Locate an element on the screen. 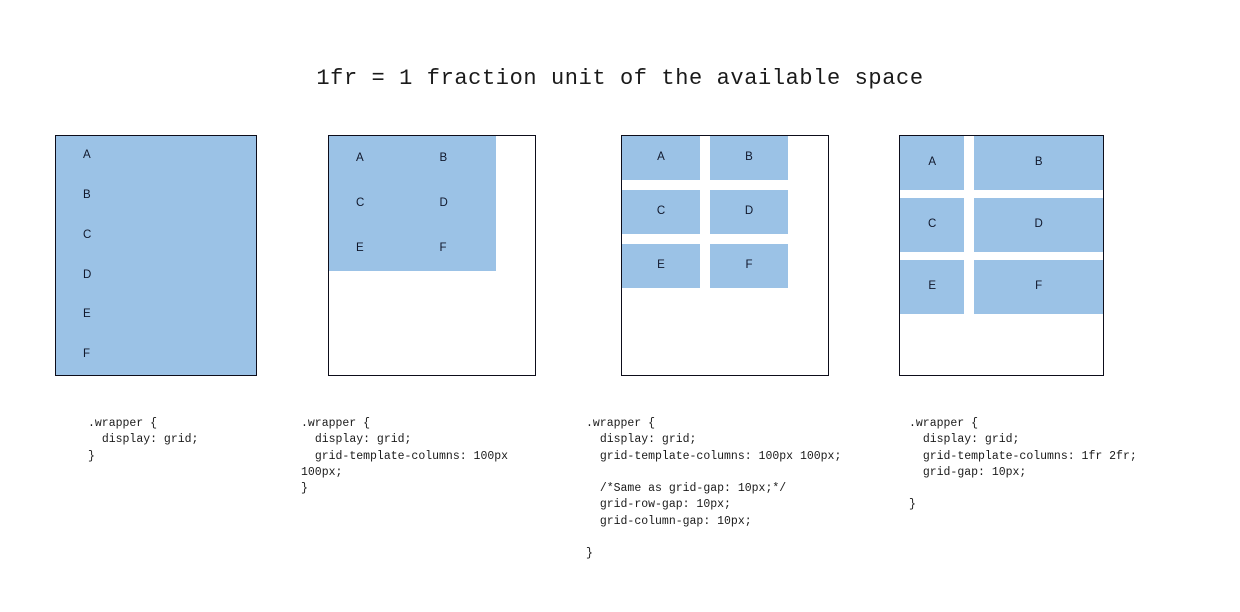 The image size is (1240, 612). grid-1: A B C D E F is located at coordinates (156, 255).